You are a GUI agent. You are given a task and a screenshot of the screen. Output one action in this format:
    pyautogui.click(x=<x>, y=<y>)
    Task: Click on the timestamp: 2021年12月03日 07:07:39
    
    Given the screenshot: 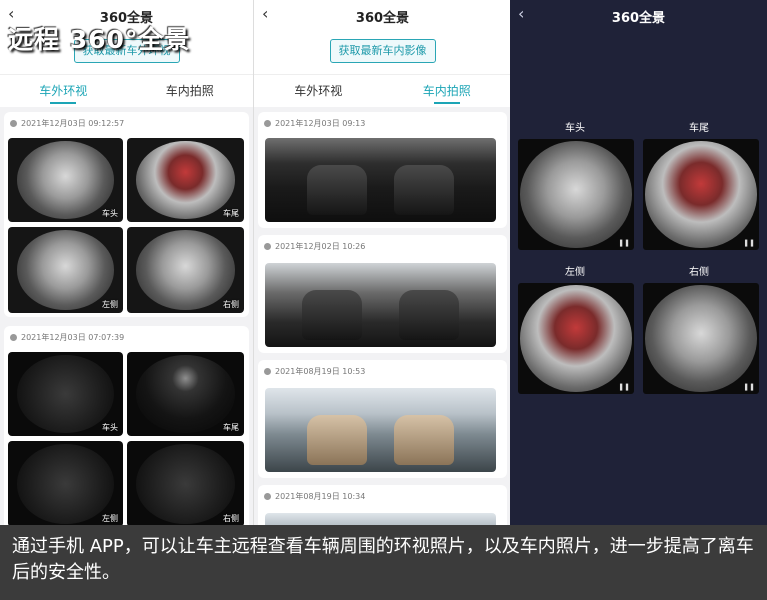 What is the action you would take?
    pyautogui.click(x=67, y=337)
    